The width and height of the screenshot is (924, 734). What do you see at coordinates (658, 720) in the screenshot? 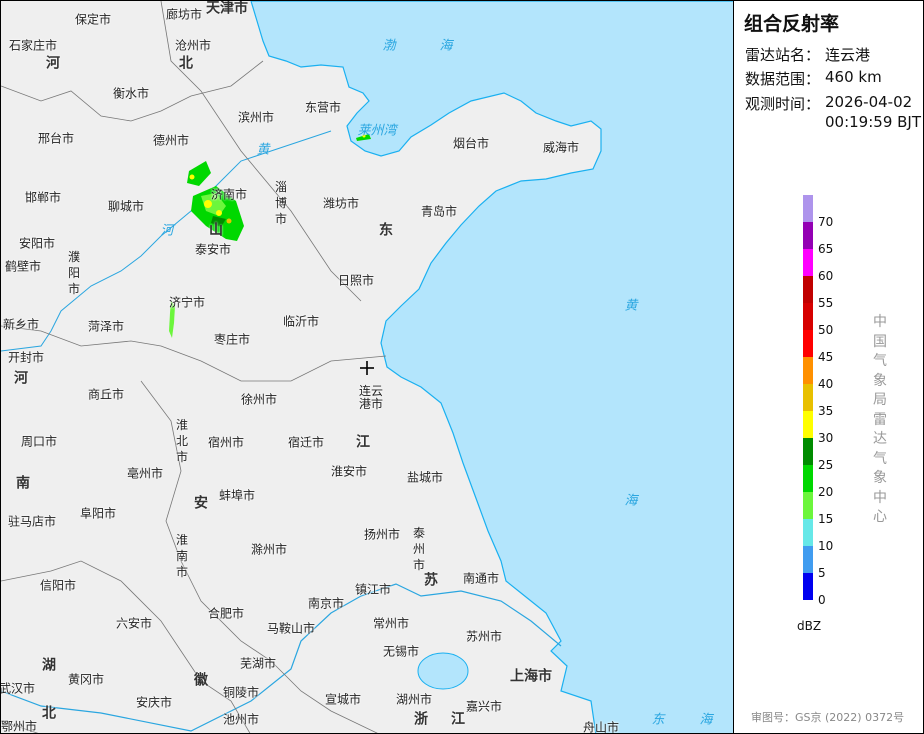
I see `sea-label: 东` at bounding box center [658, 720].